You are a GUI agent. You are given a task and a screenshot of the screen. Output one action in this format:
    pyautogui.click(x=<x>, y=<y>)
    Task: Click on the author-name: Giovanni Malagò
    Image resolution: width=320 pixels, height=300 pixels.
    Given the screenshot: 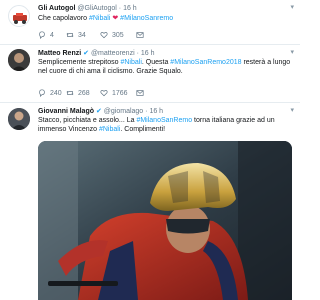 What is the action you would take?
    pyautogui.click(x=66, y=111)
    